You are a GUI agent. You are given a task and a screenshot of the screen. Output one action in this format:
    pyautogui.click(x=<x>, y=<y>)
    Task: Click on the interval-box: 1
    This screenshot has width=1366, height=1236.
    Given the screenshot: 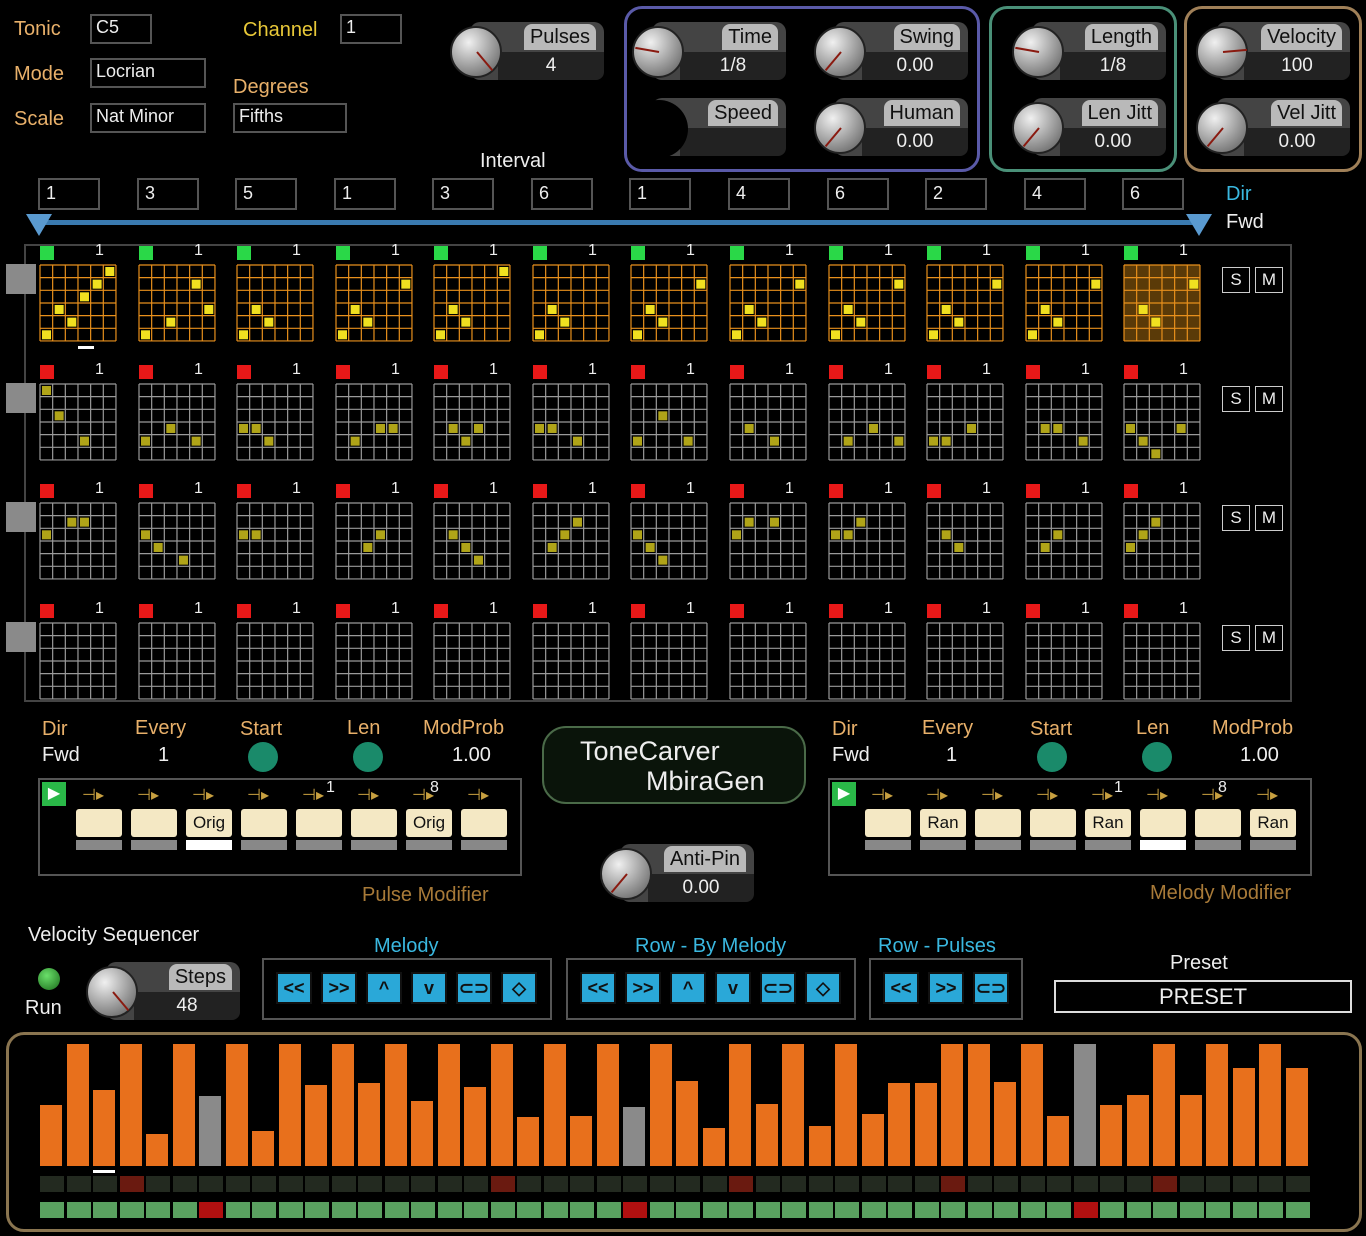 What is the action you would take?
    pyautogui.click(x=660, y=194)
    